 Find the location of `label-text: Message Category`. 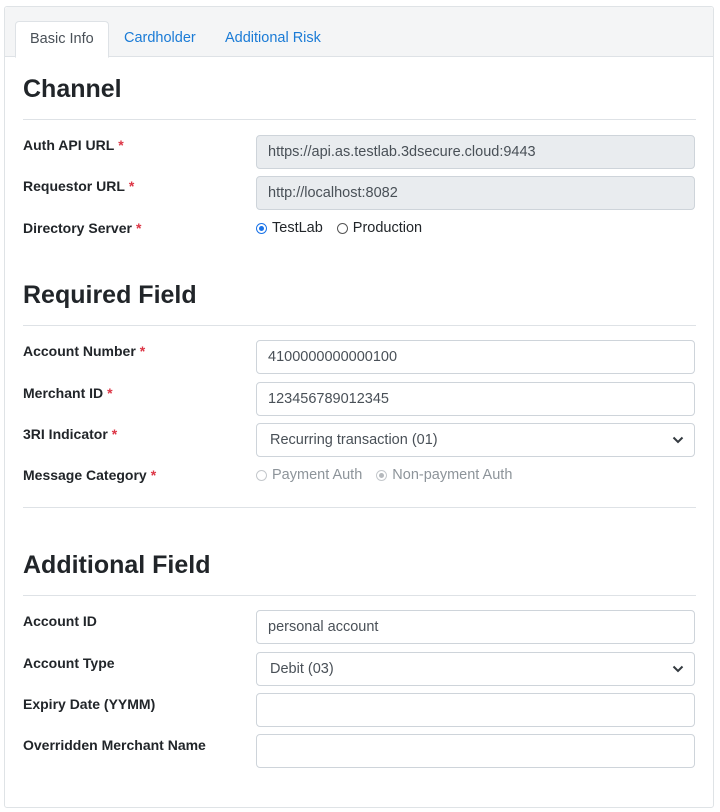

label-text: Message Category is located at coordinates (85, 475).